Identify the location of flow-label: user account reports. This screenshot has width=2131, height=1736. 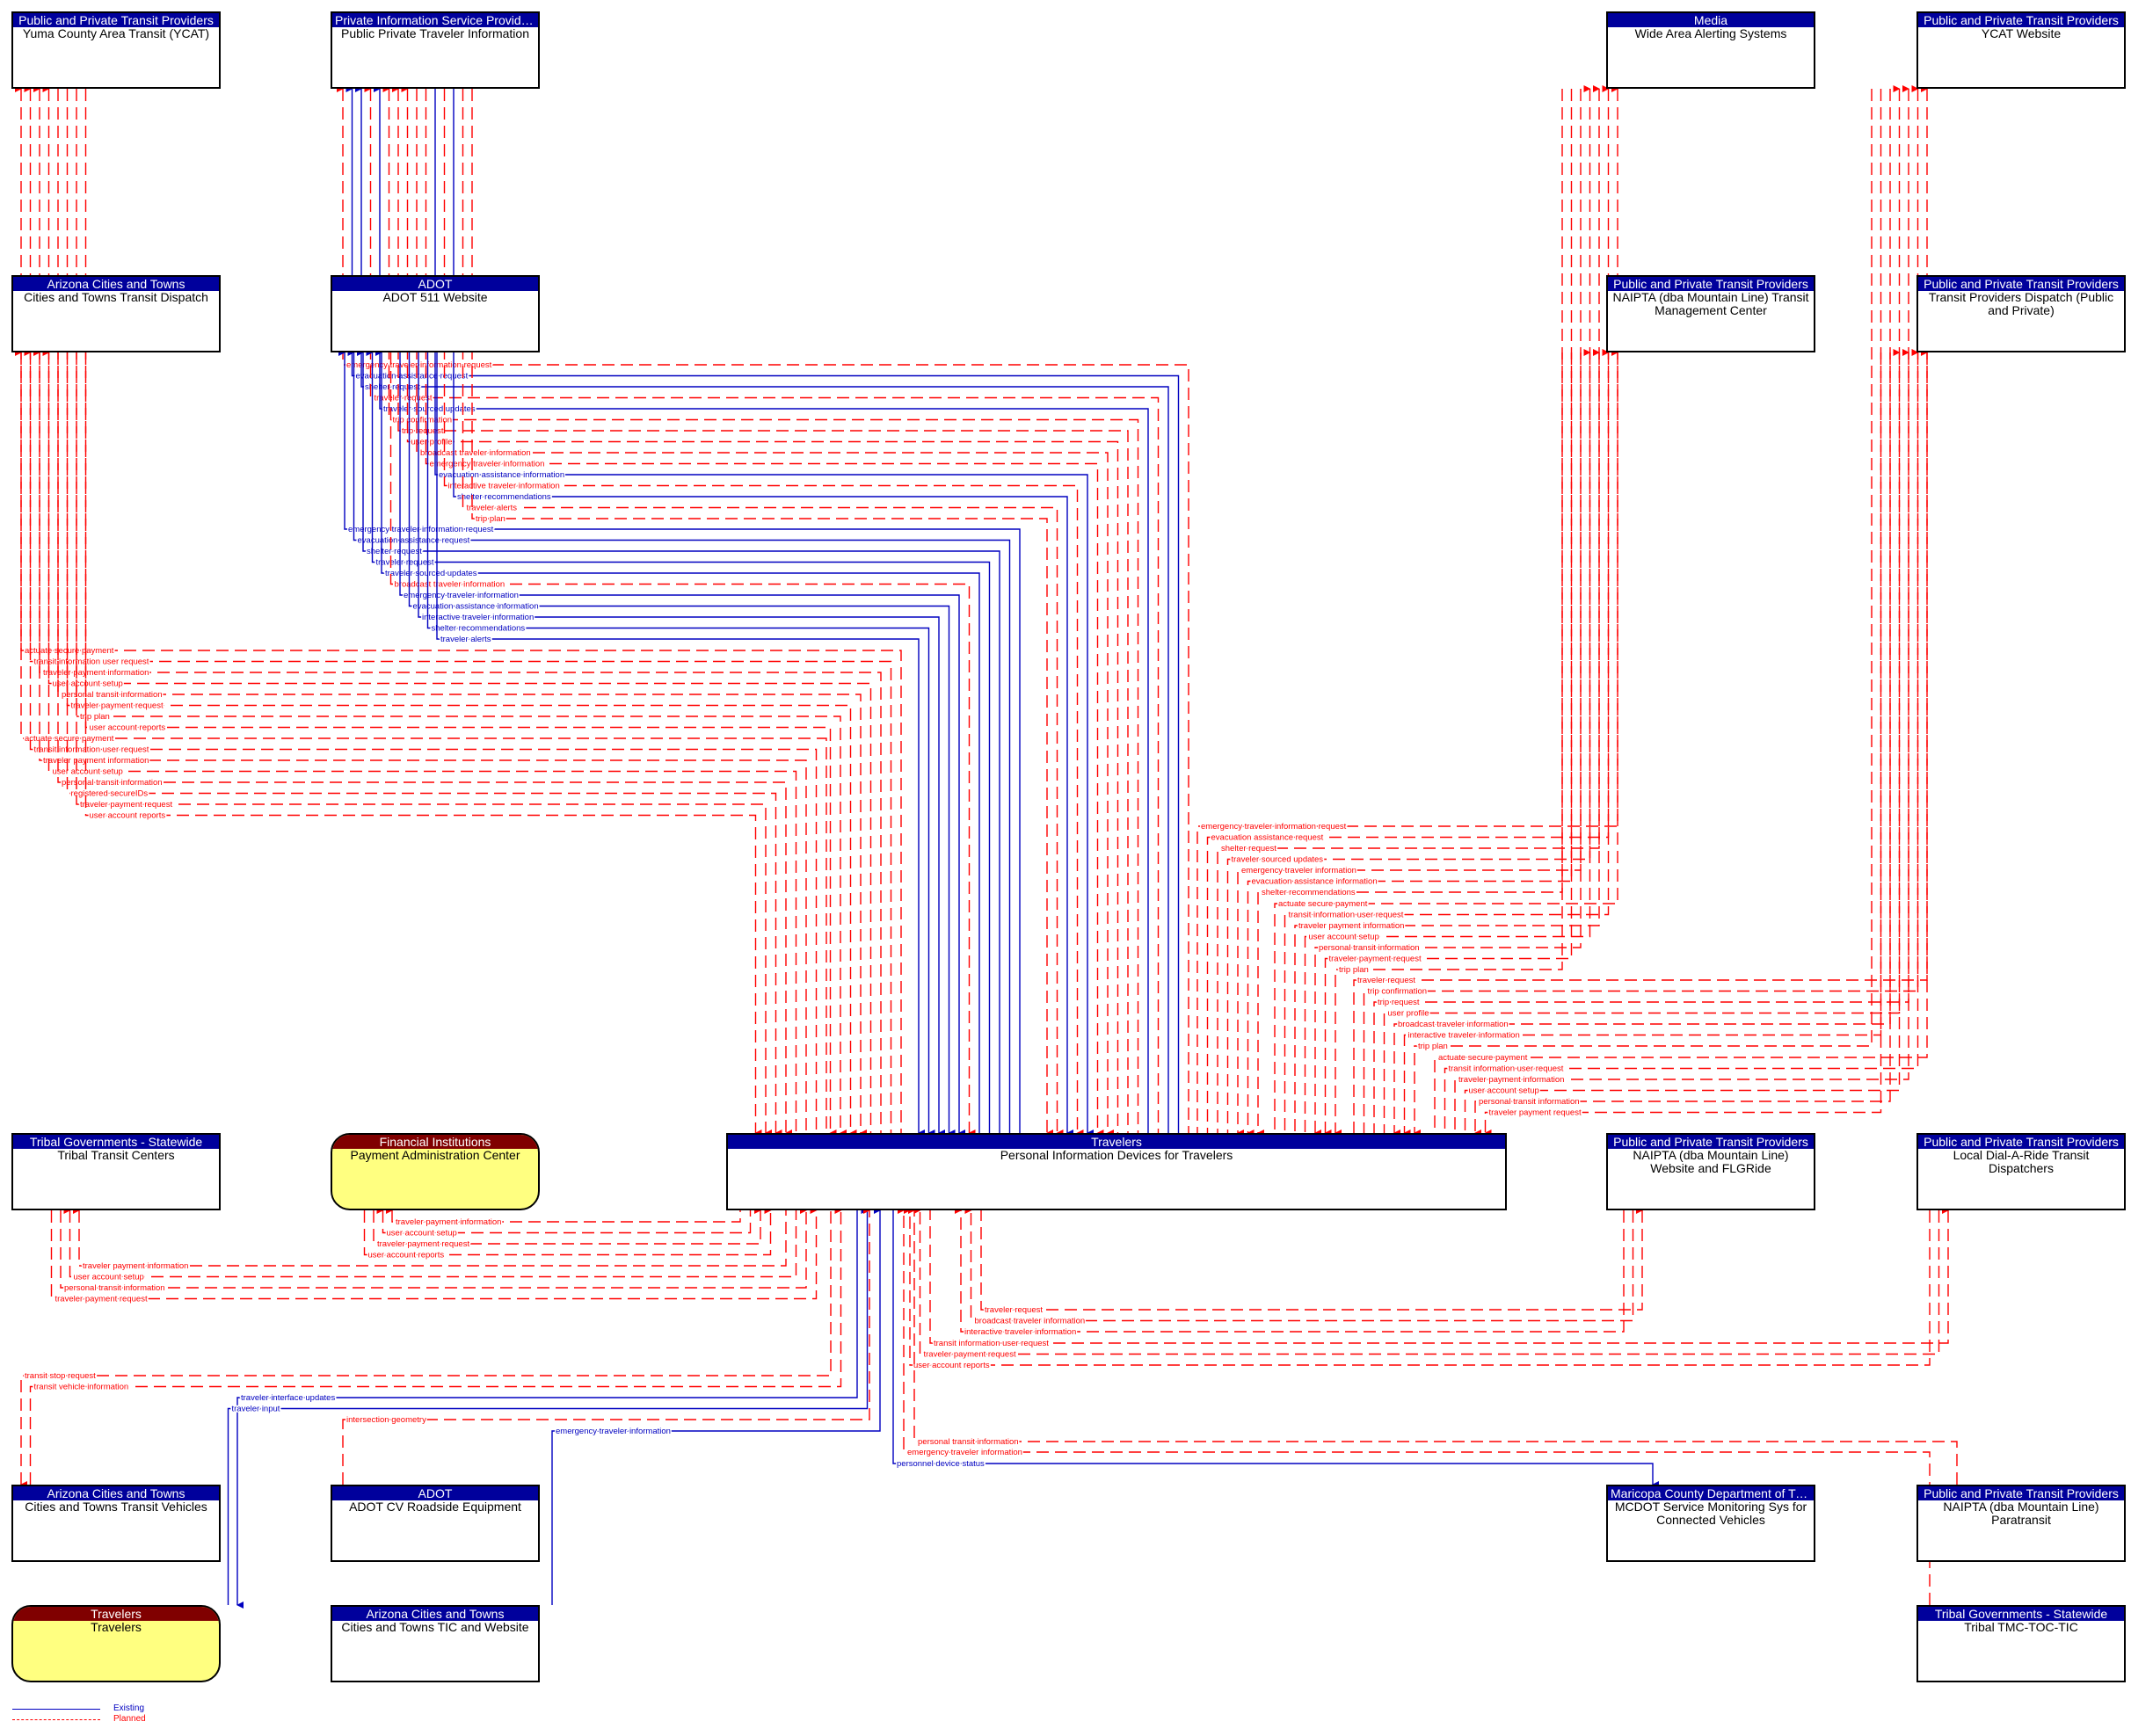
(128, 728).